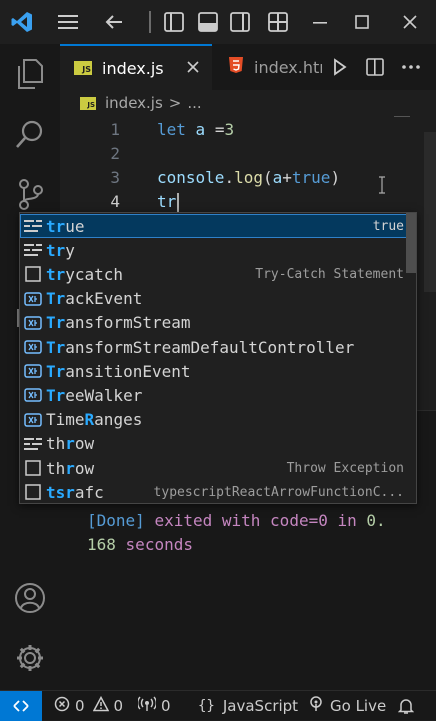 The height and width of the screenshot is (721, 436). Describe the element at coordinates (218, 274) in the screenshot. I see `suggestion-item: trycatch Try-Catch Statement` at that location.